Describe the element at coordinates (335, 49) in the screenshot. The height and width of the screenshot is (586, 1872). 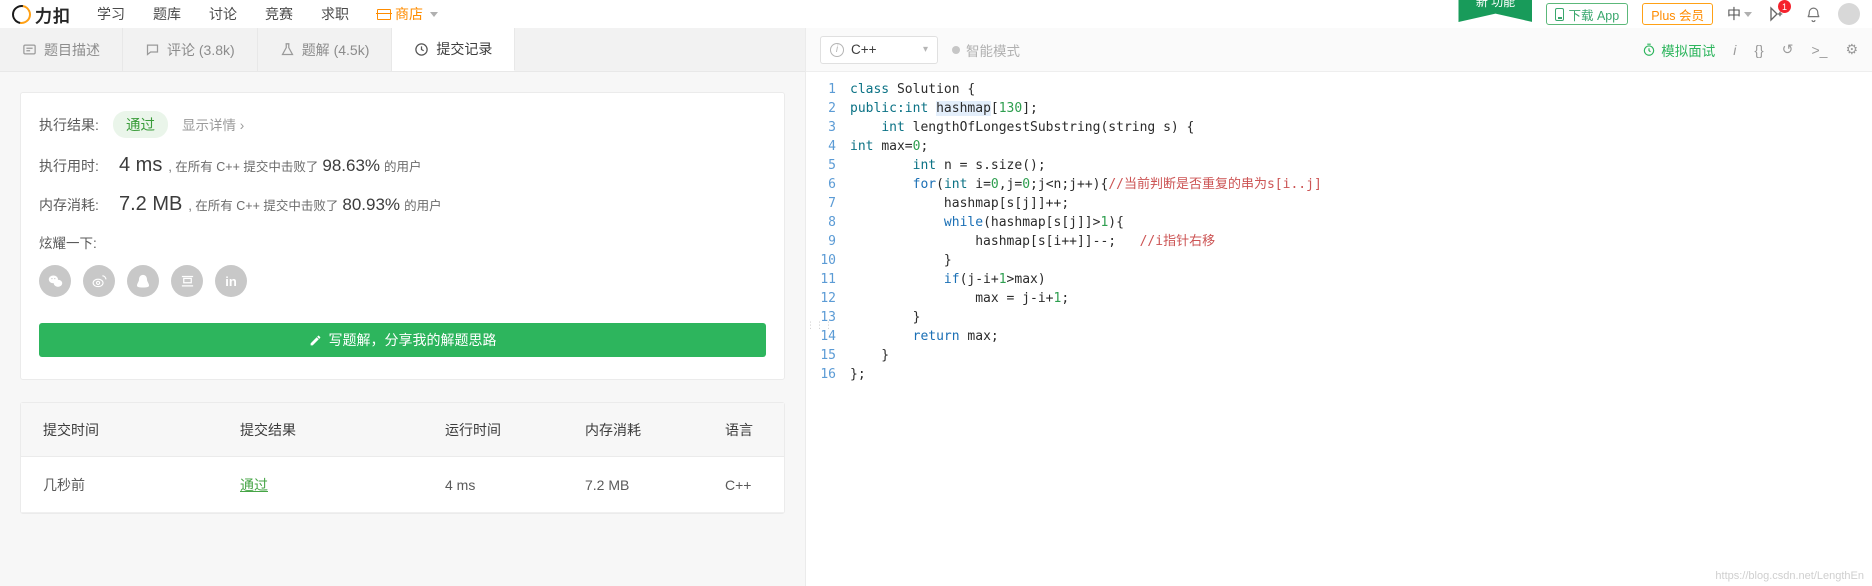
I see `tab-solutions-label: 题解 (4.5k)` at that location.